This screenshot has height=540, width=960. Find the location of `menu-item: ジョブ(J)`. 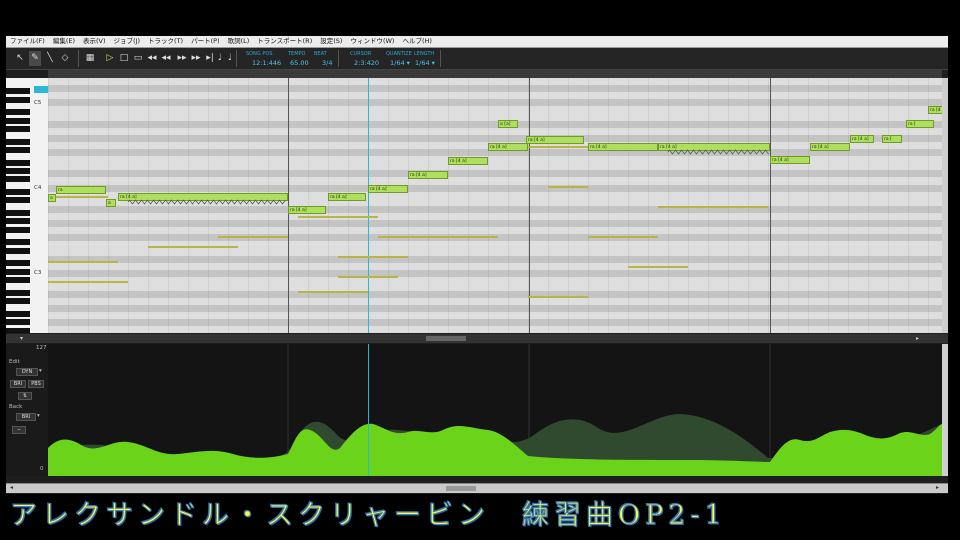

menu-item: ジョブ(J) is located at coordinates (127, 41).